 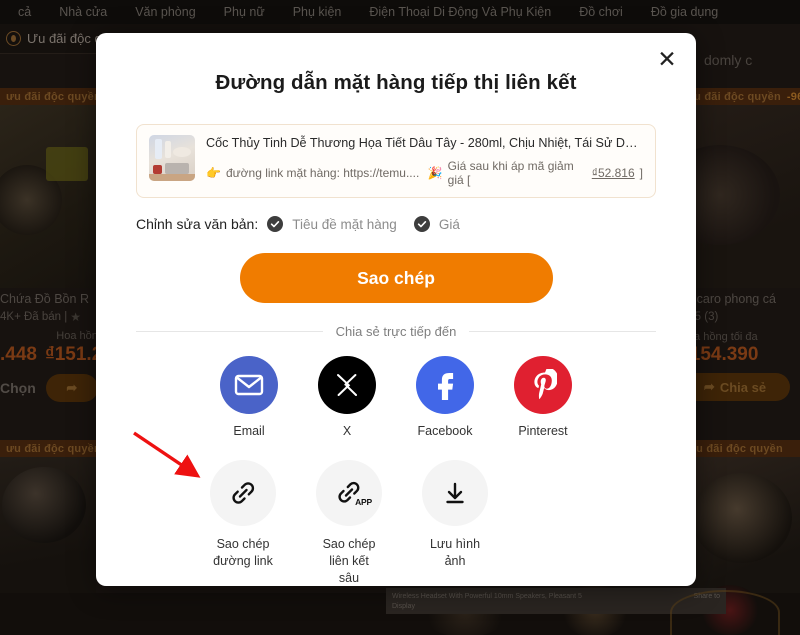 I want to click on download-icon, so click(x=455, y=492).